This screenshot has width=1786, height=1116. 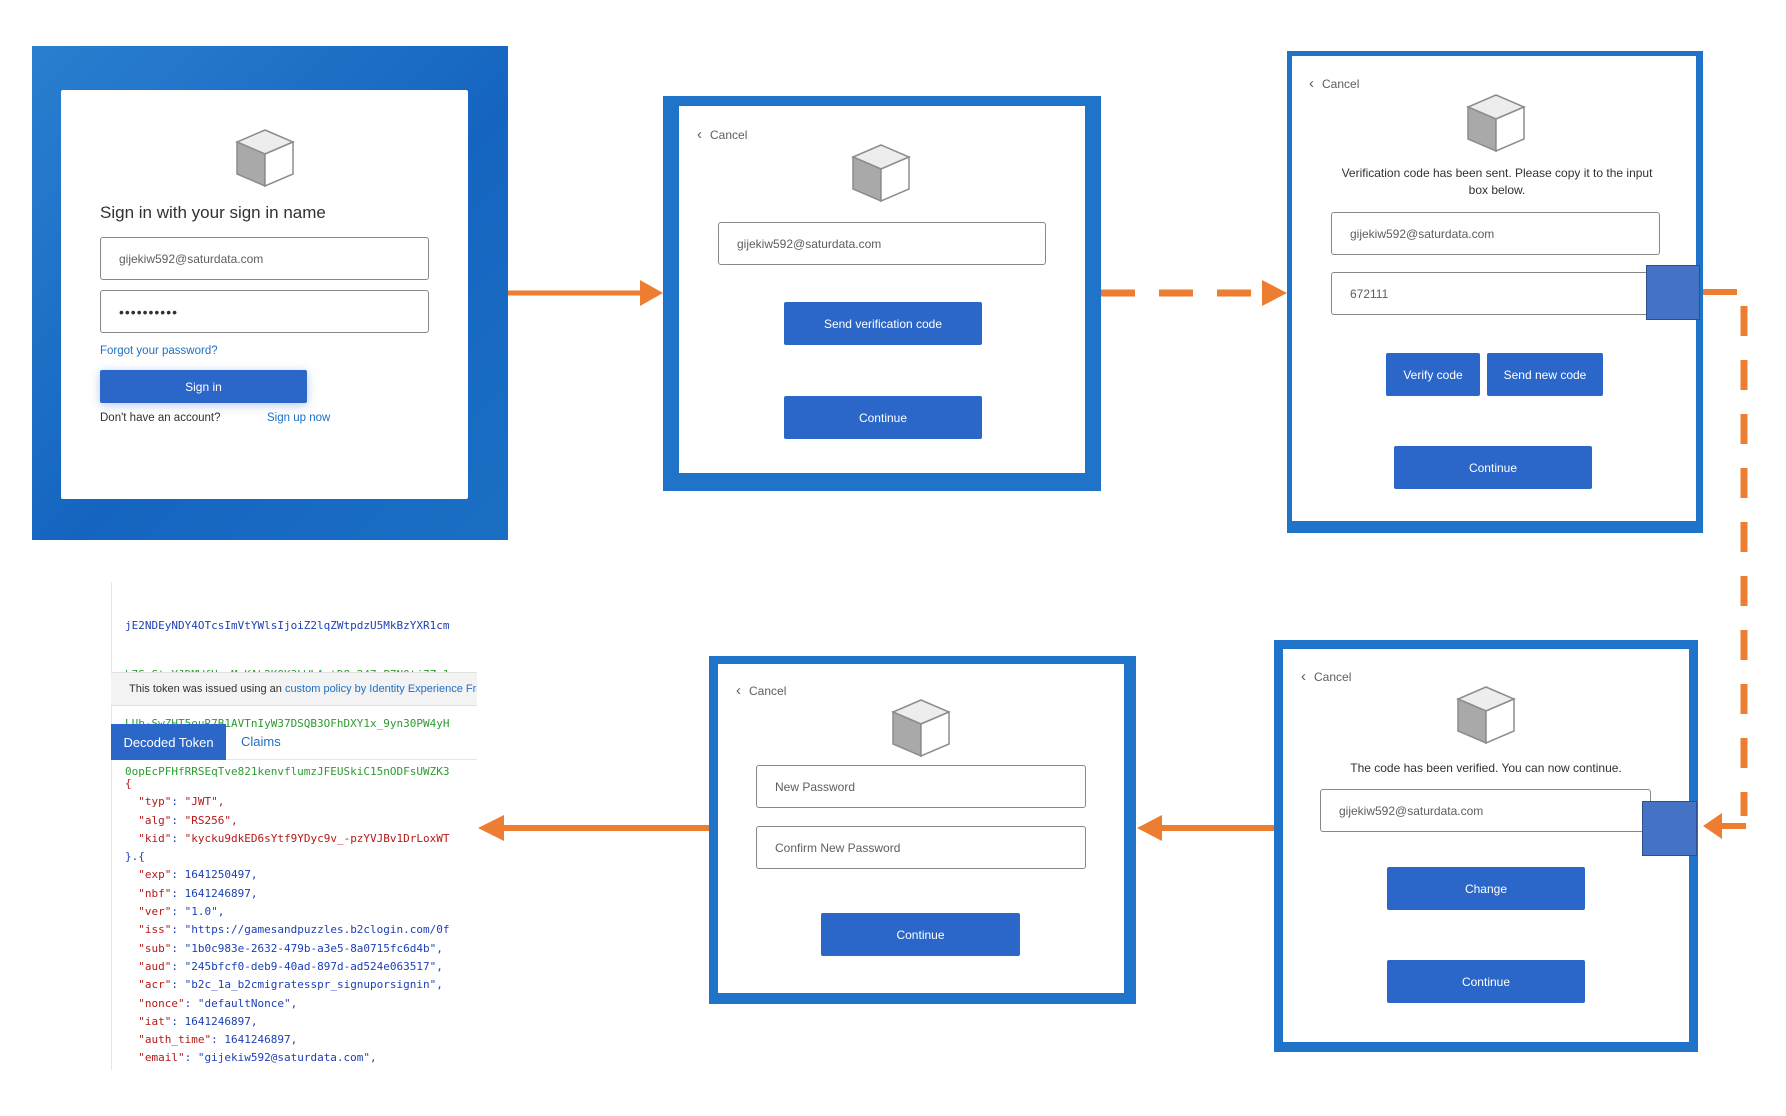 I want to click on decoded-json-line: "iat": 1641246897,, so click(x=198, y=1021).